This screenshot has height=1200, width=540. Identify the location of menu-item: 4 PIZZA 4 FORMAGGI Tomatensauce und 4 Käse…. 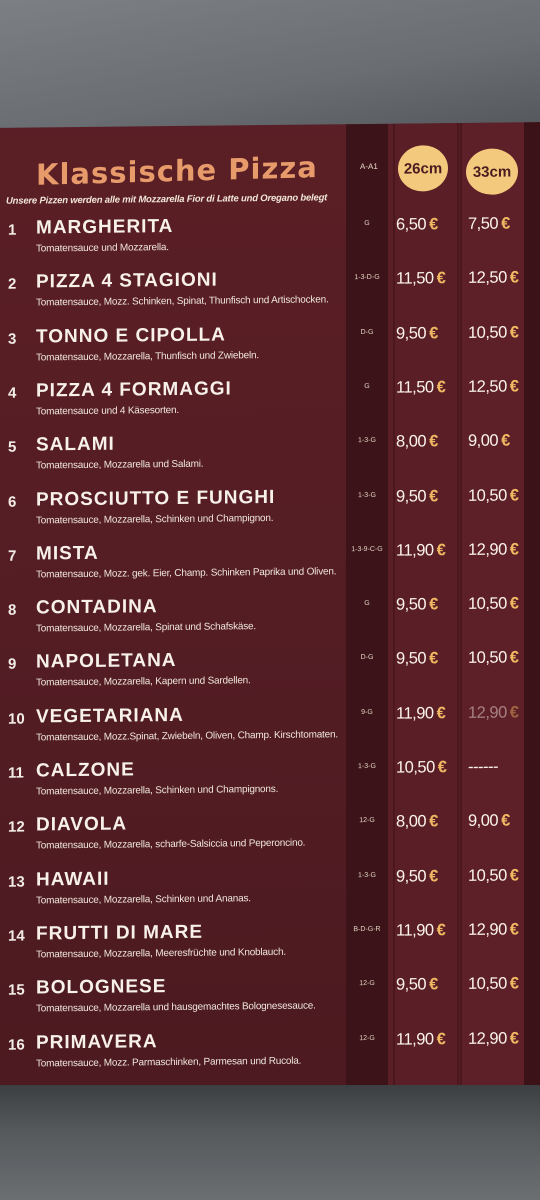
(270, 407).